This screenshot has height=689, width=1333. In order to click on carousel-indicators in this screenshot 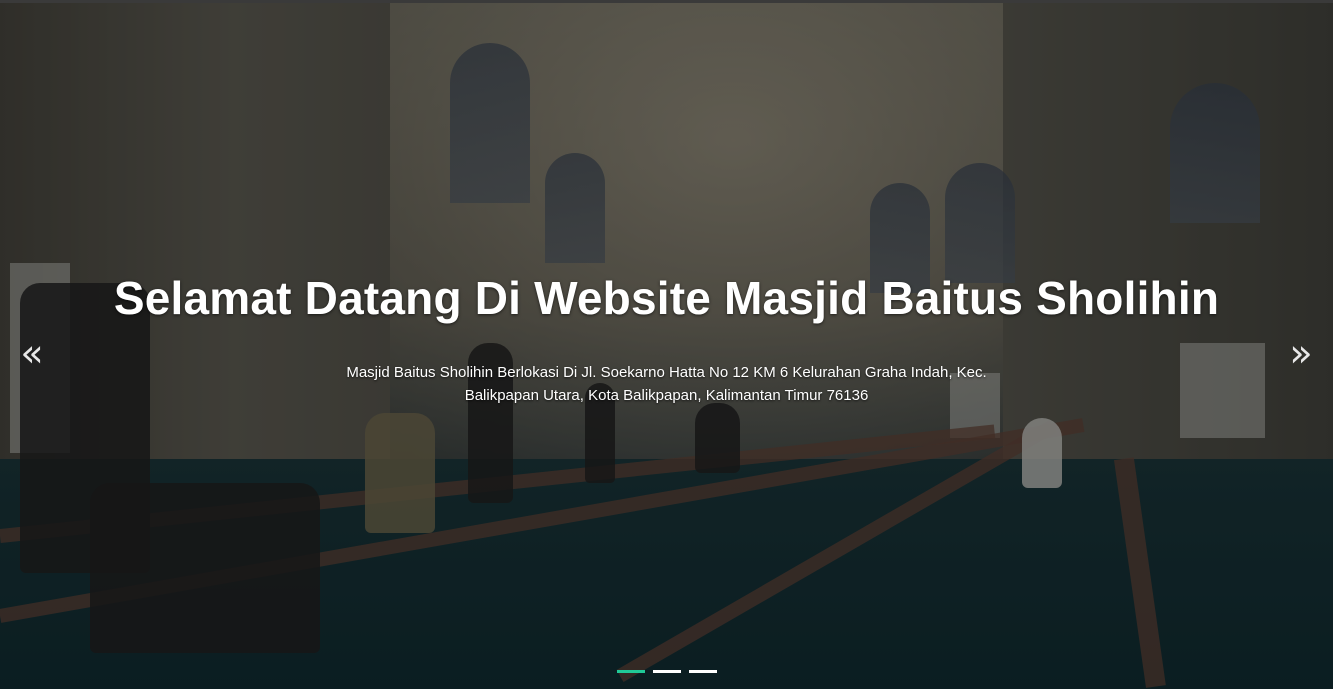, I will do `click(666, 671)`.